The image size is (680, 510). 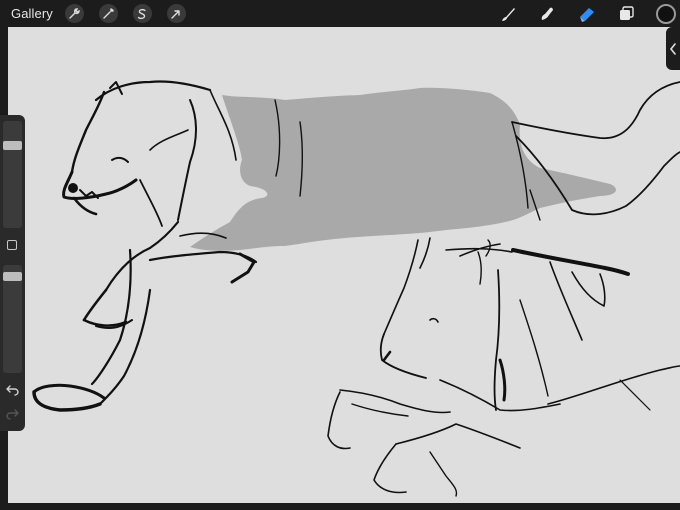 I want to click on modify-button, so click(x=12, y=245).